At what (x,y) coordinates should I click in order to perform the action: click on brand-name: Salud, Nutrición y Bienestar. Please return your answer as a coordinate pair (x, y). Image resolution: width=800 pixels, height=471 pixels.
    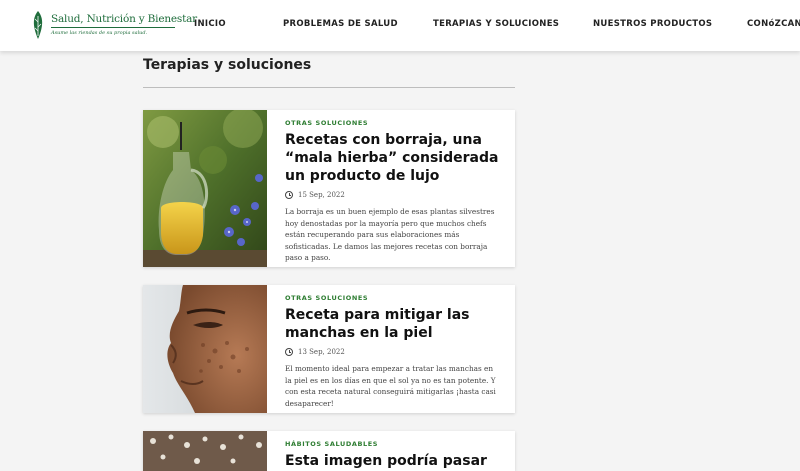
    Looking at the image, I should click on (124, 19).